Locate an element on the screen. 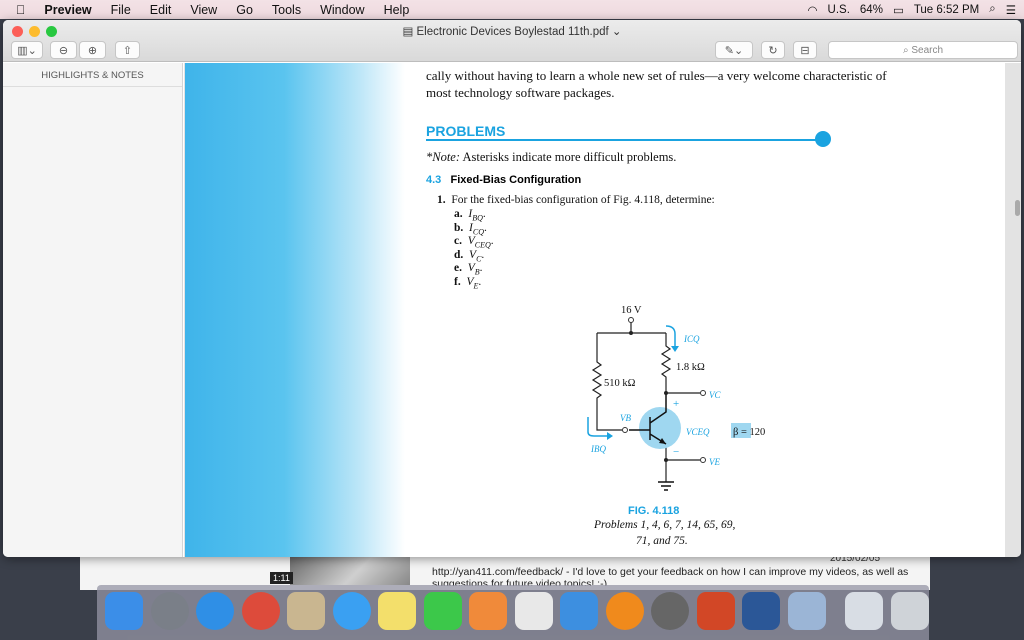 This screenshot has width=1024, height=640. figure-caption-line-1: Problems 1, 4, 6, 7, 14, 65, 69, is located at coordinates (665, 525).